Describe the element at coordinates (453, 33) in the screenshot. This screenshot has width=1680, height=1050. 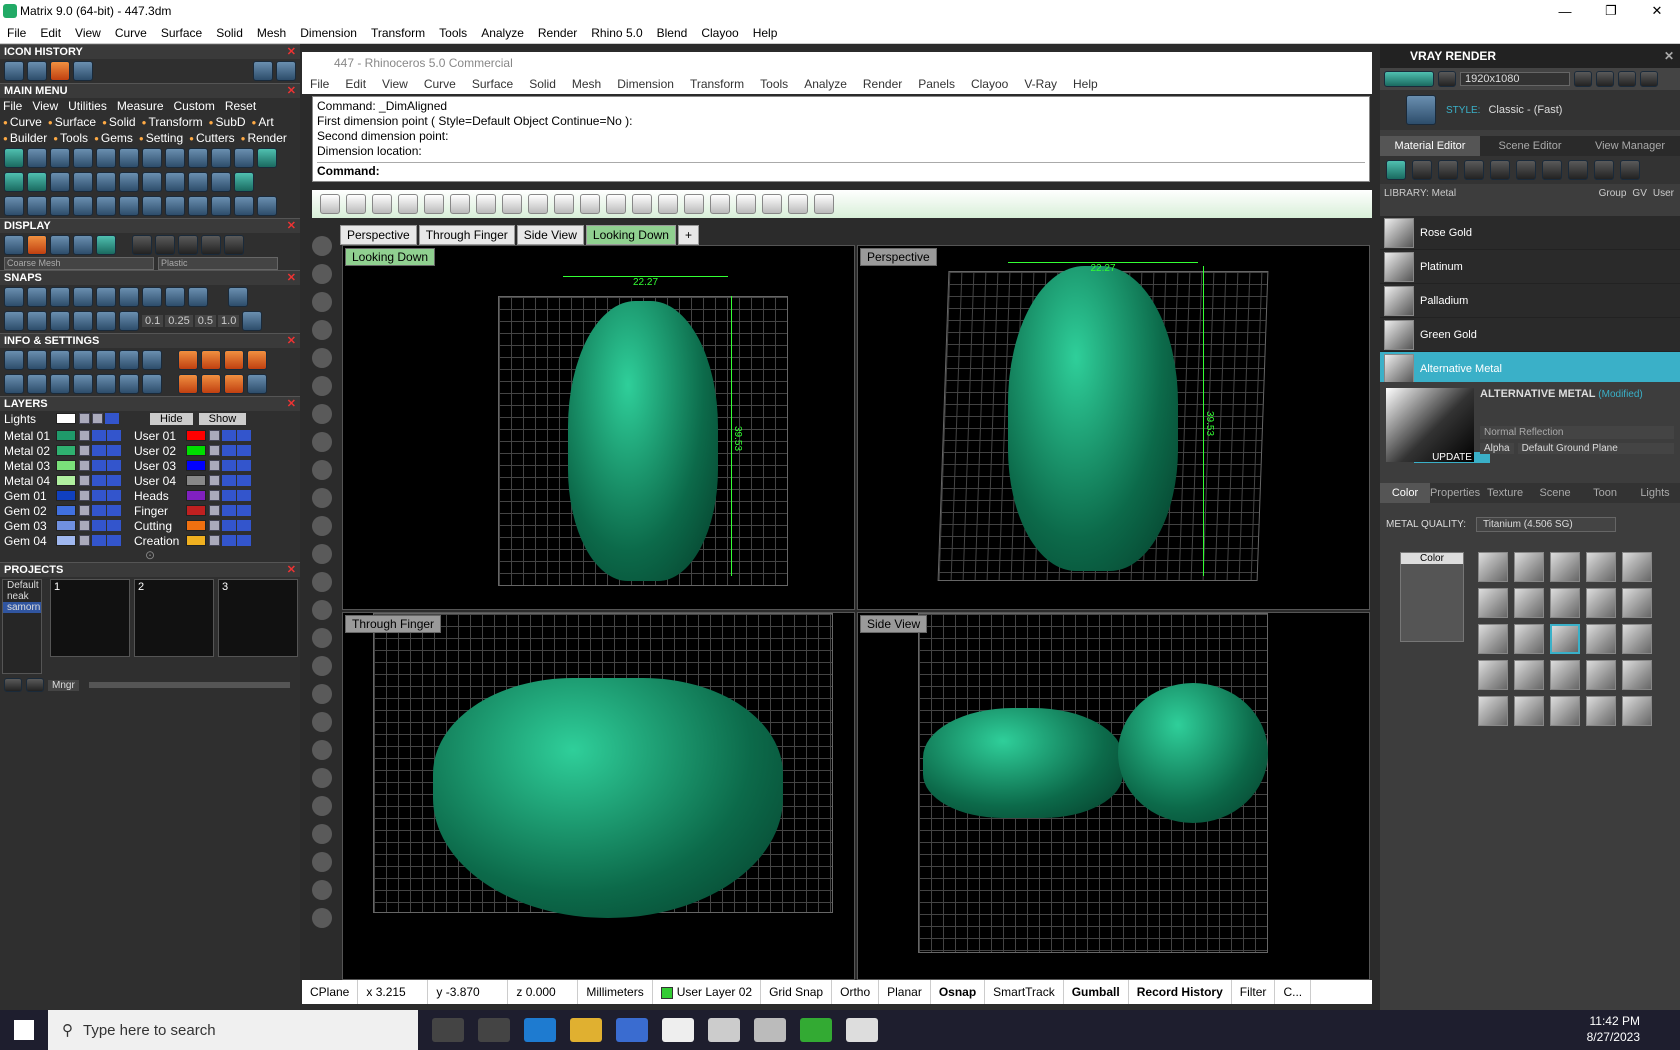
I see `menu-item-9: Tools` at that location.